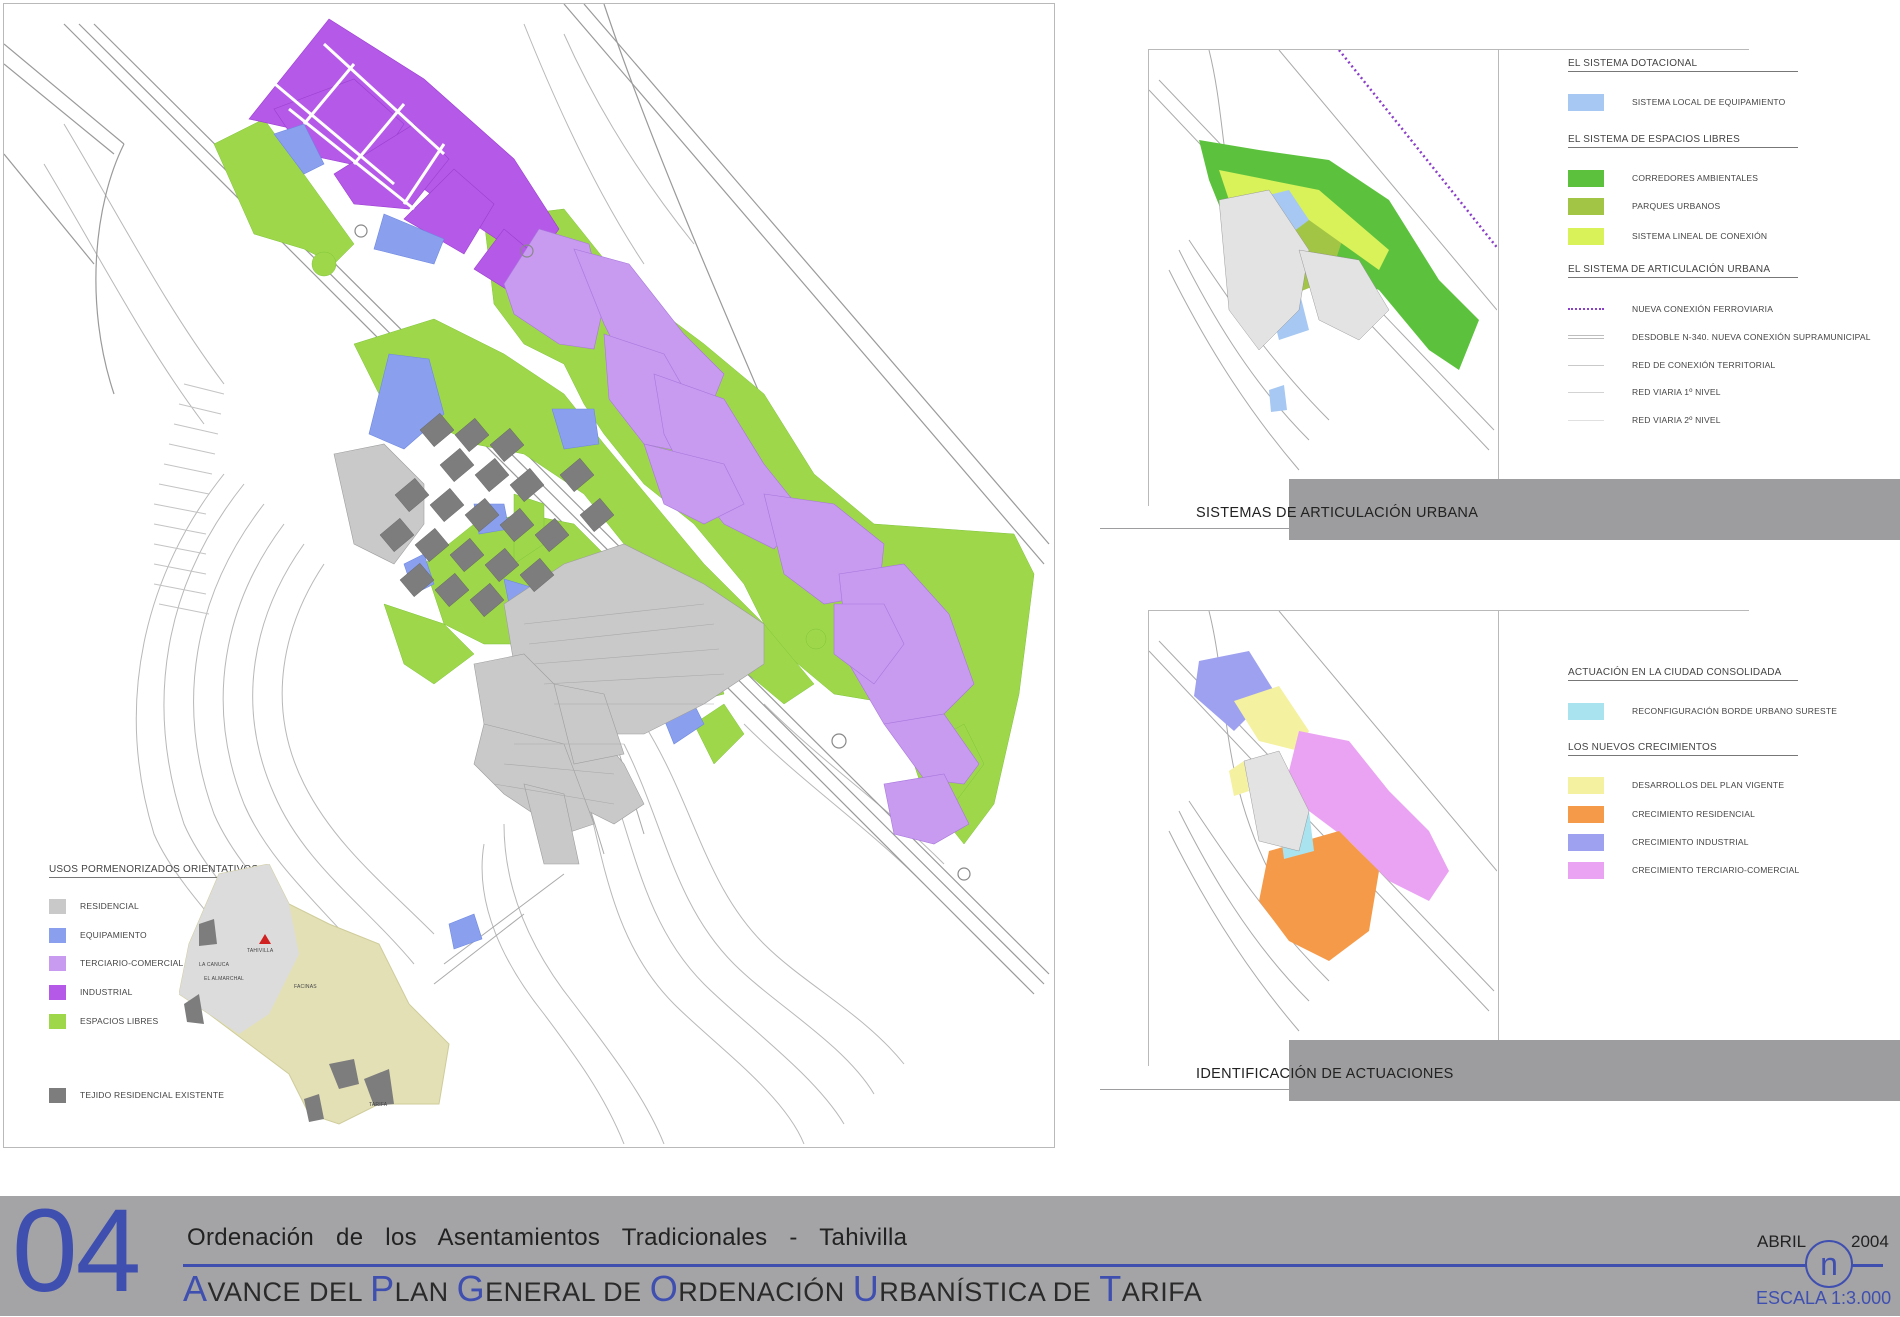  Describe the element at coordinates (195, 1288) in the screenshot. I see `plan-title-part: A` at that location.